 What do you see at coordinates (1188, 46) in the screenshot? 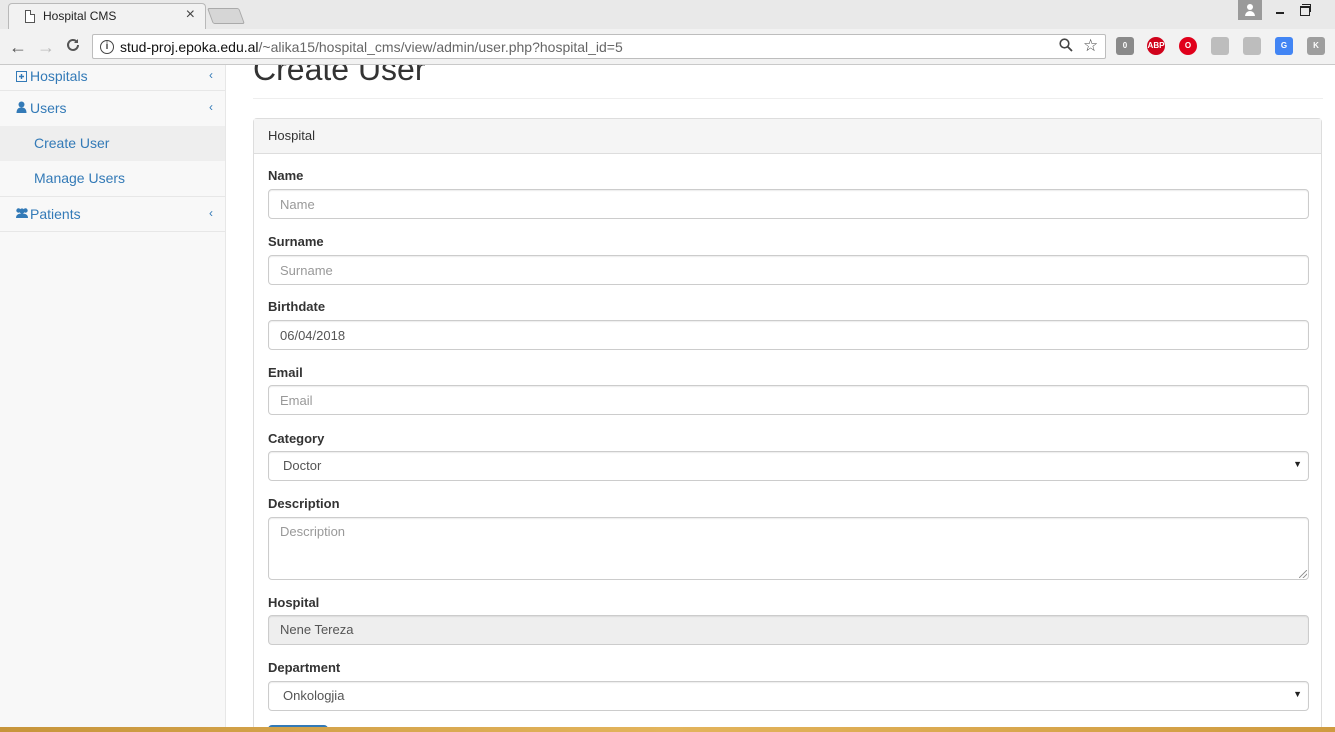
I see `opera-icon: O` at bounding box center [1188, 46].